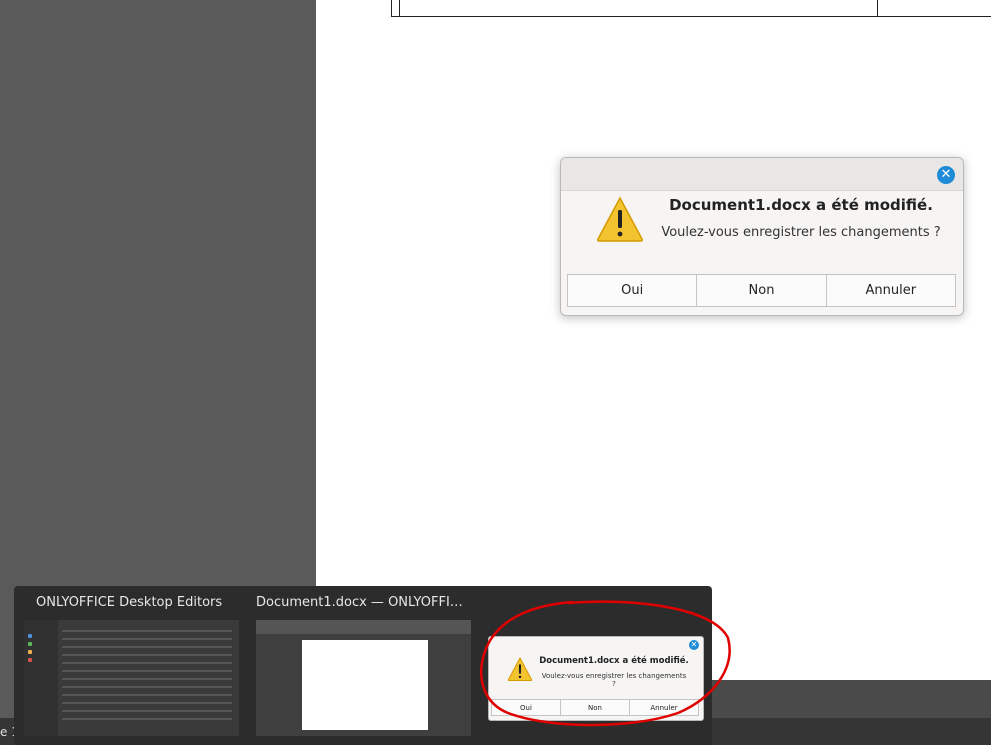 The height and width of the screenshot is (745, 991). What do you see at coordinates (851, 699) in the screenshot?
I see `editor-statusbar-background` at bounding box center [851, 699].